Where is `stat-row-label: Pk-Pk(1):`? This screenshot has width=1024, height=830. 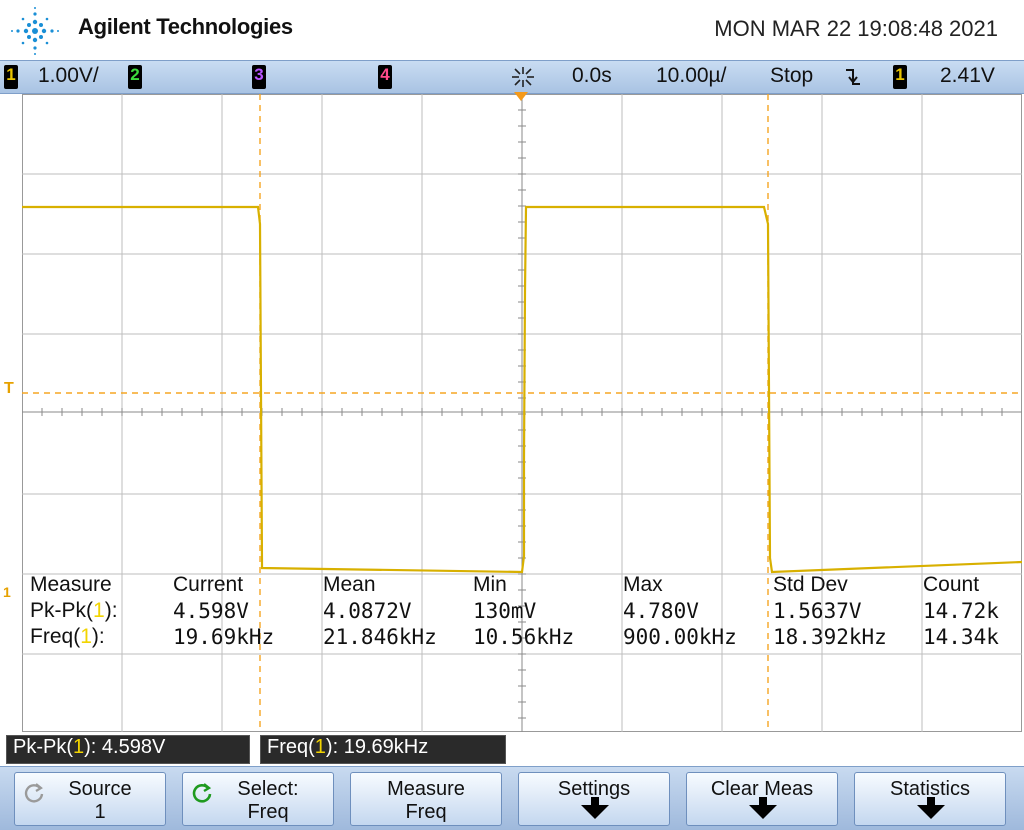
stat-row-label: Pk-Pk(1): is located at coordinates (74, 610).